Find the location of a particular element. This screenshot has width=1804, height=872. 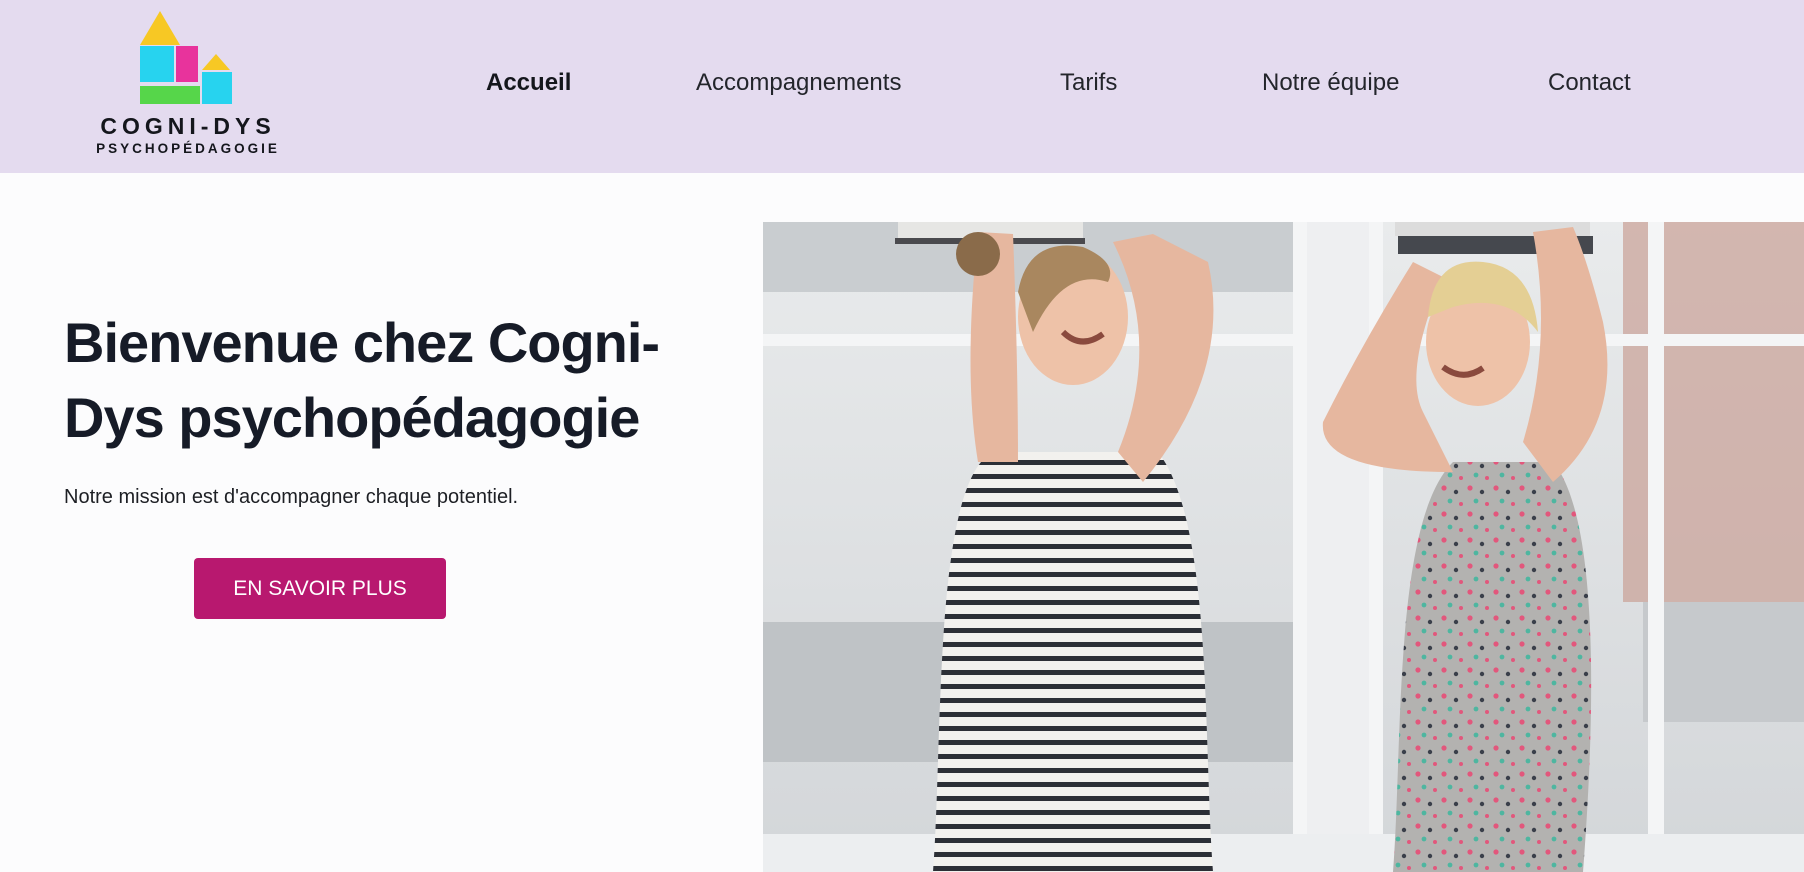

learn-more-button: EN SAVOIR PLUS is located at coordinates (320, 588).